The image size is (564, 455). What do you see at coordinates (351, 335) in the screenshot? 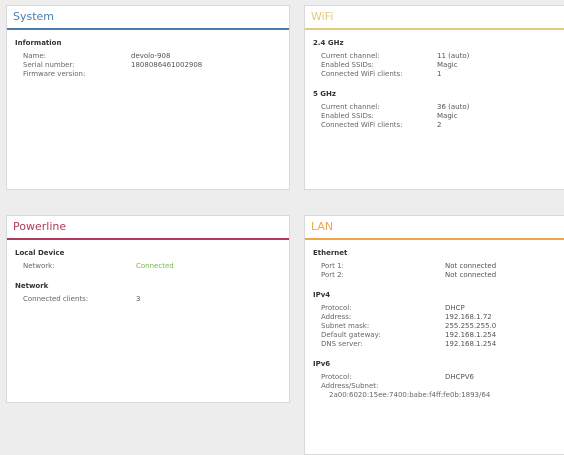
I see `default-gateway-label: Default gateway:` at bounding box center [351, 335].